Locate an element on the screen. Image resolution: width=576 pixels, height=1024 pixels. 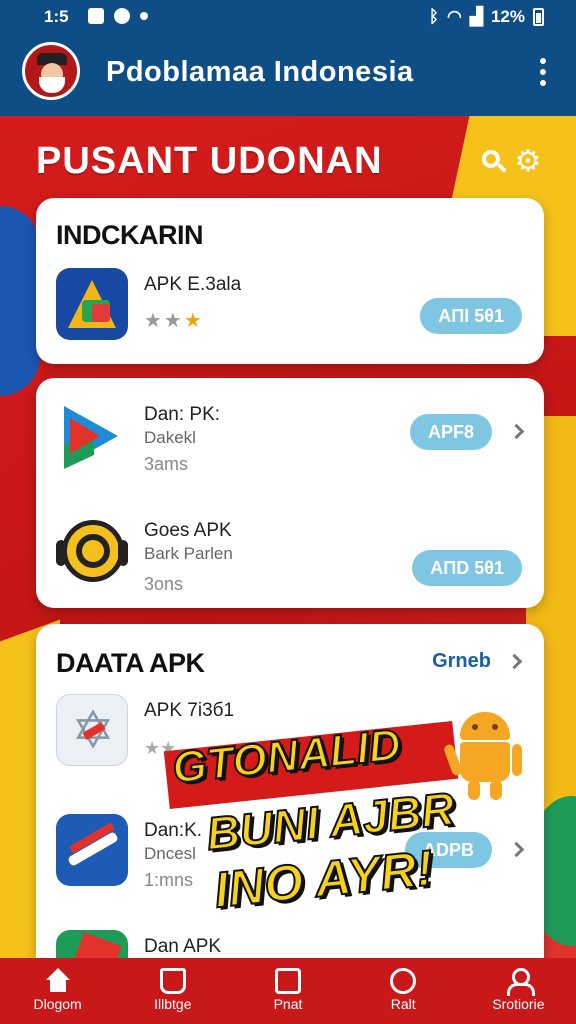
cart-icon is located at coordinates (172, 981).